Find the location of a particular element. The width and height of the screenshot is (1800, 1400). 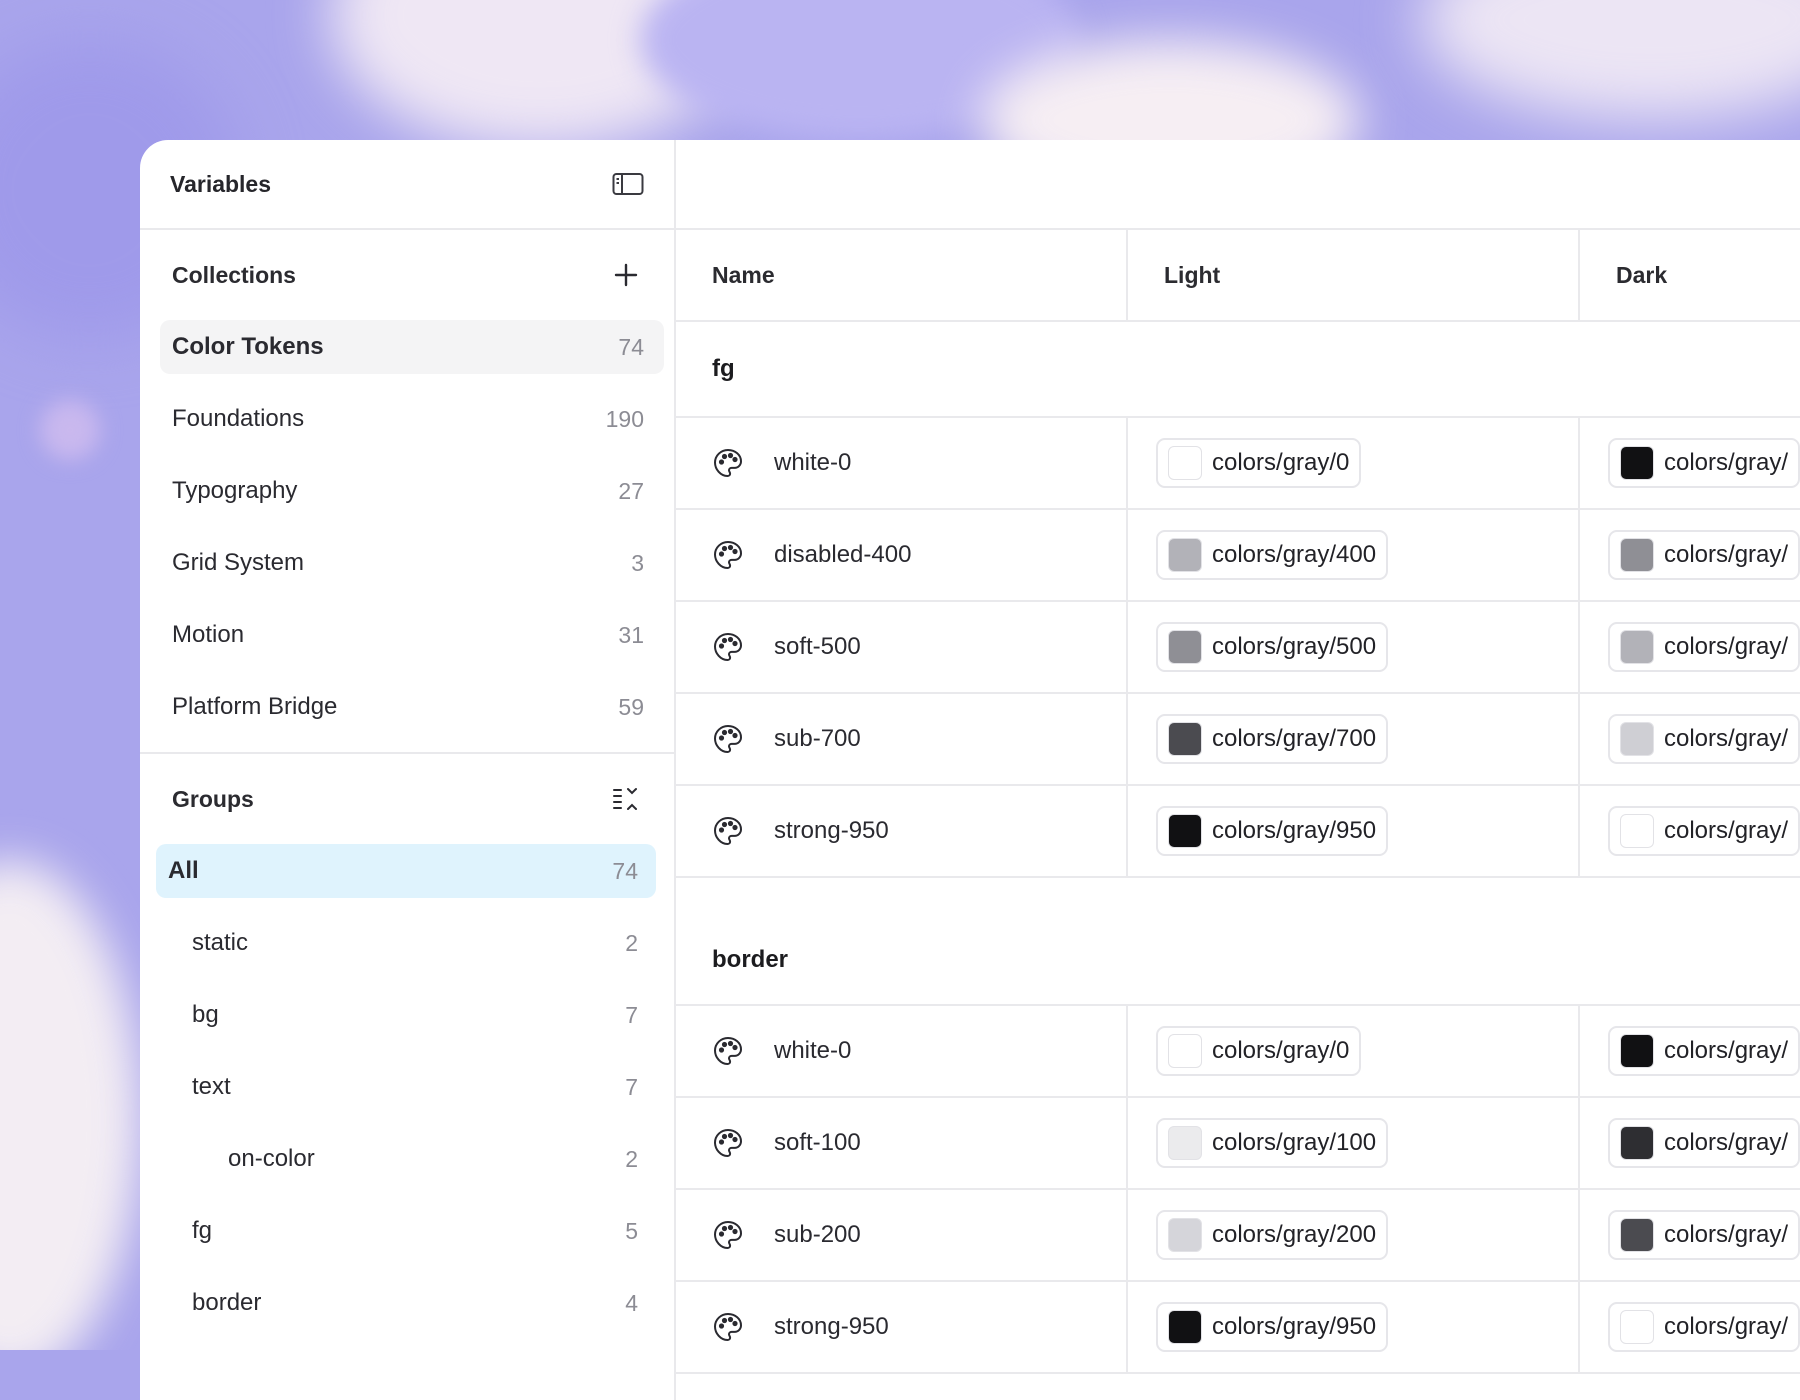

light-value-chip: colors/gray/100 is located at coordinates (1272, 1143).